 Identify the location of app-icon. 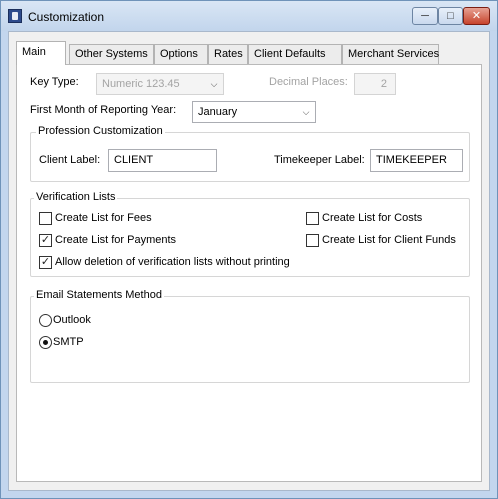
(15, 16).